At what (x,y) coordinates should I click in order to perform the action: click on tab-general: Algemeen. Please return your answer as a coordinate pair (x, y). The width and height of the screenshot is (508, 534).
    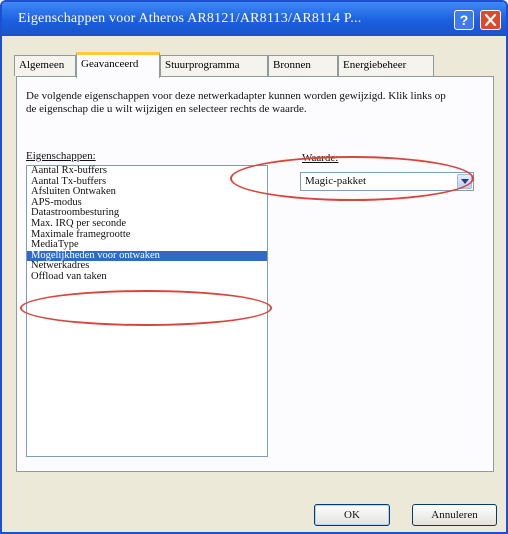
    Looking at the image, I should click on (45, 65).